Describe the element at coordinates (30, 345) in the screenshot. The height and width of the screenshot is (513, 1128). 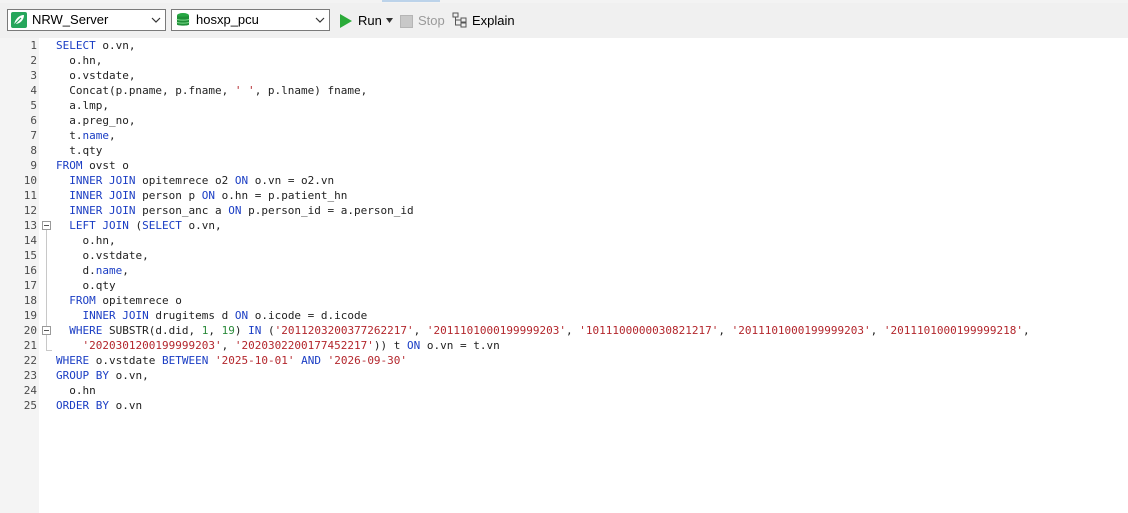
I see `line-number: 21` at that location.